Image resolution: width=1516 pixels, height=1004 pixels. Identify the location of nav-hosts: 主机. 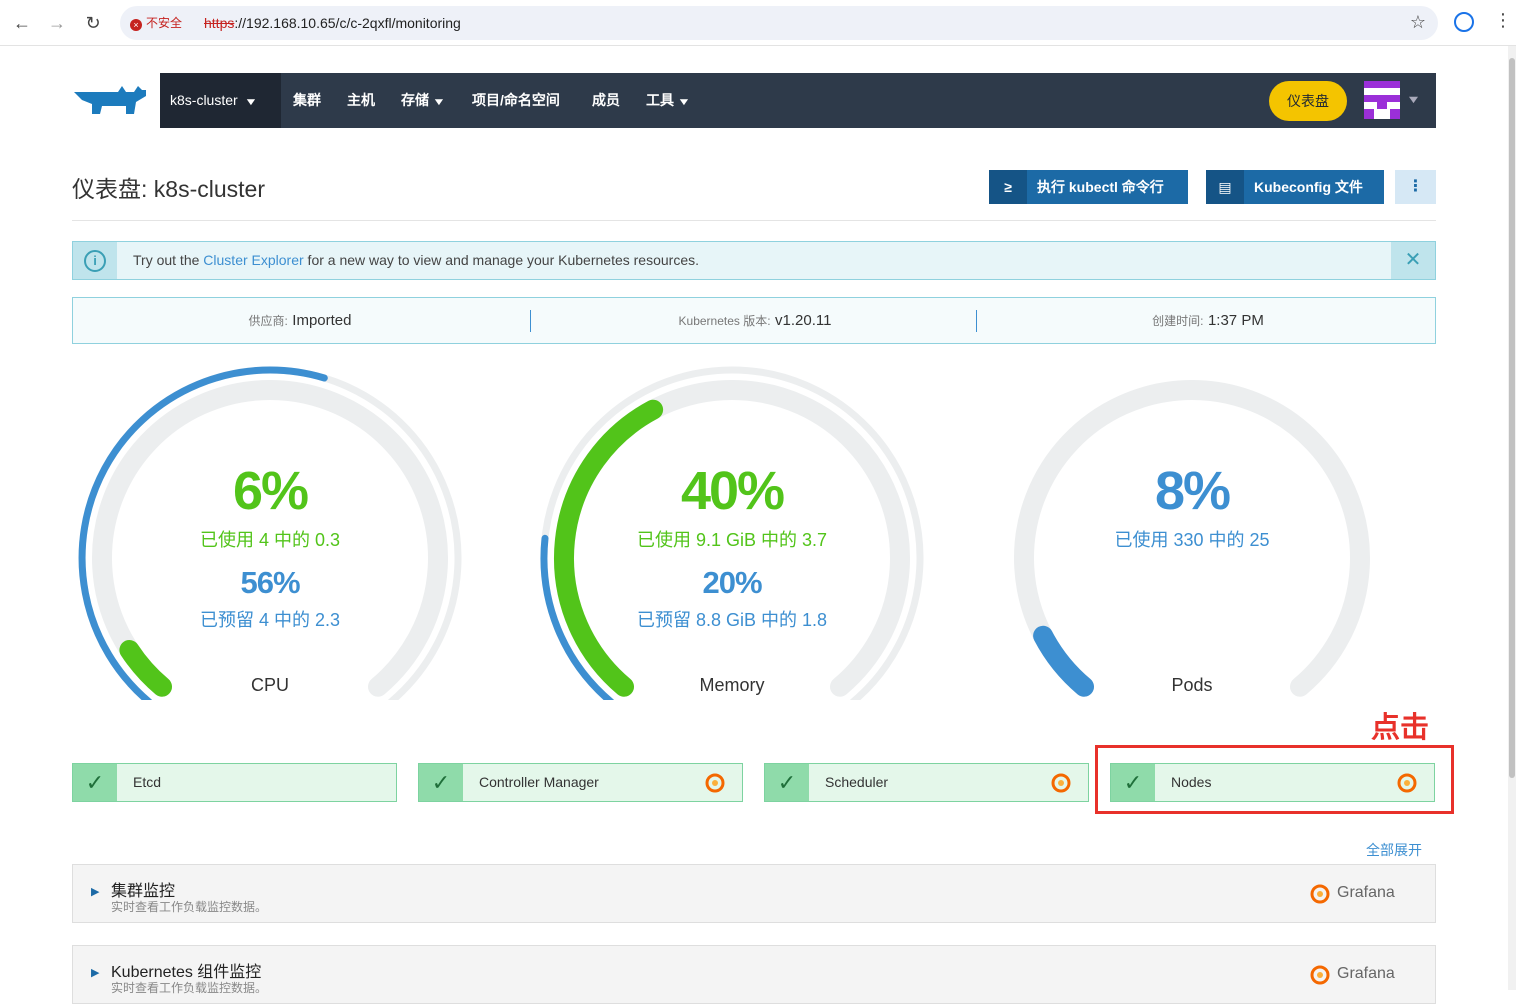
(361, 100).